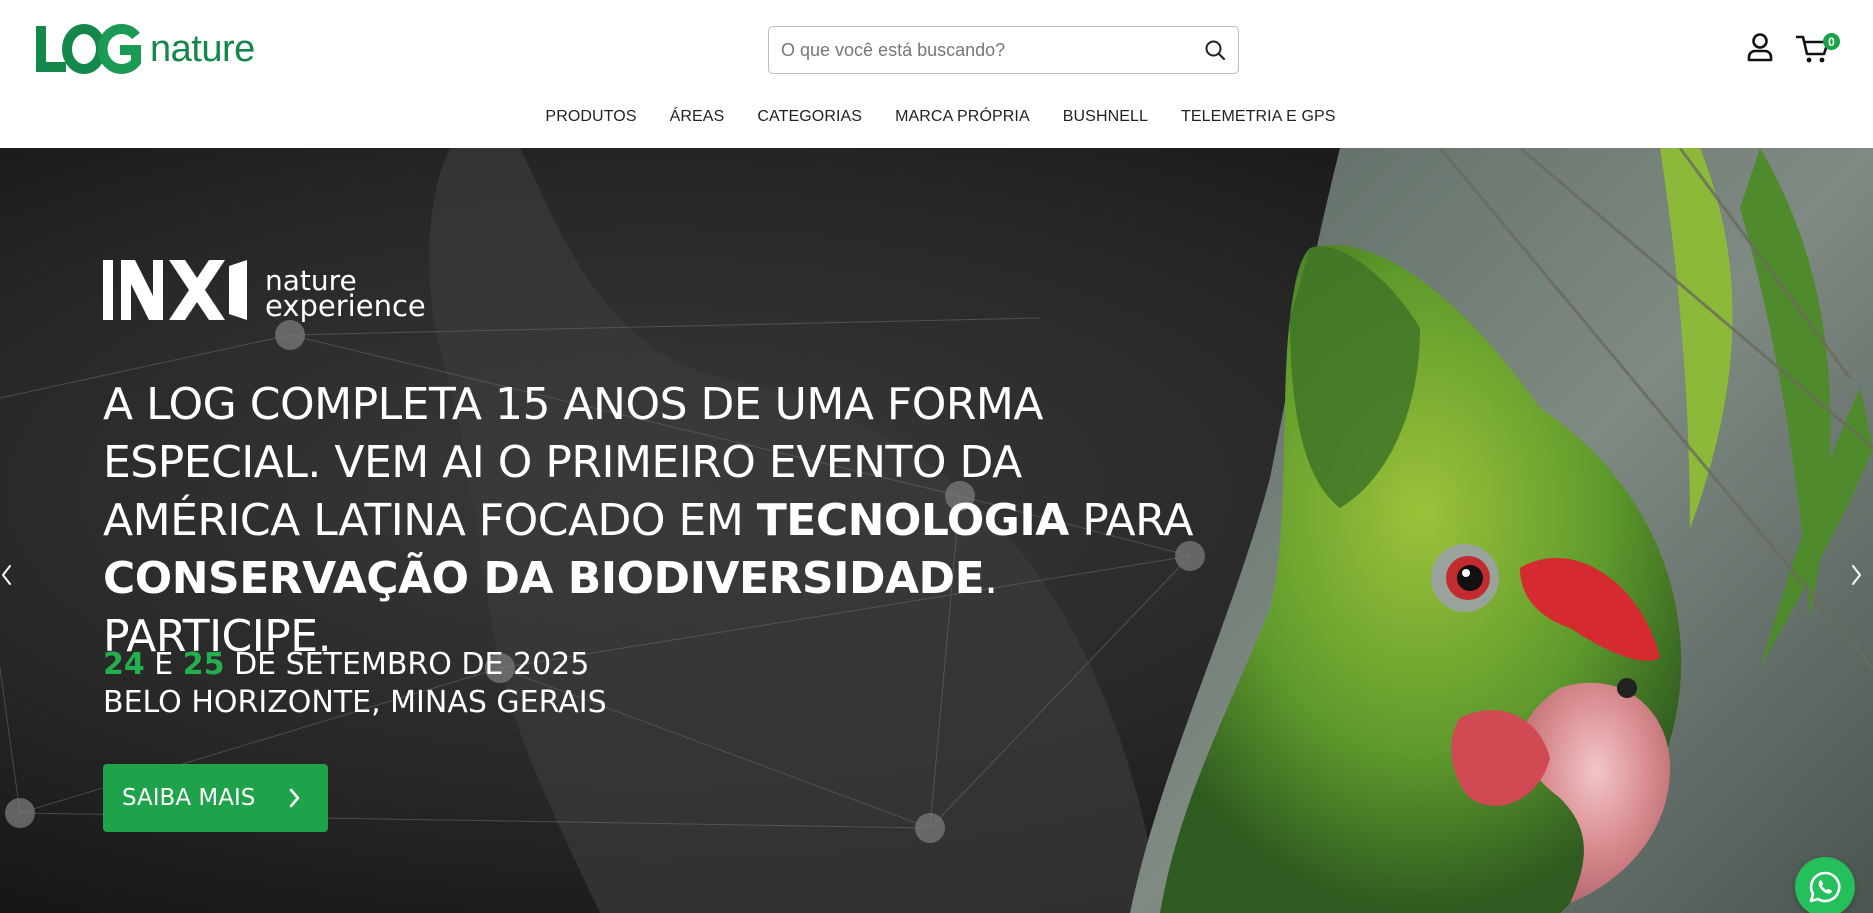 The height and width of the screenshot is (913, 1873). Describe the element at coordinates (1856, 575) in the screenshot. I see `carousel-next-arrow` at that location.